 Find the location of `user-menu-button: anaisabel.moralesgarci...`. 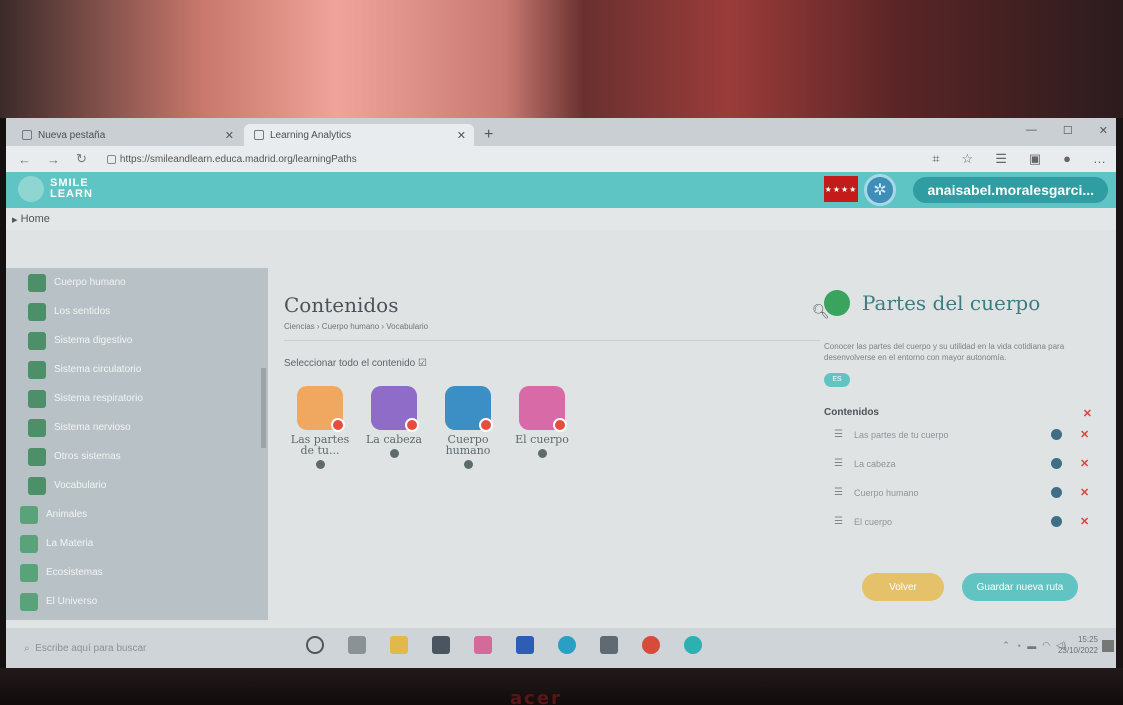

user-menu-button: anaisabel.moralesgarci... is located at coordinates (1010, 190).